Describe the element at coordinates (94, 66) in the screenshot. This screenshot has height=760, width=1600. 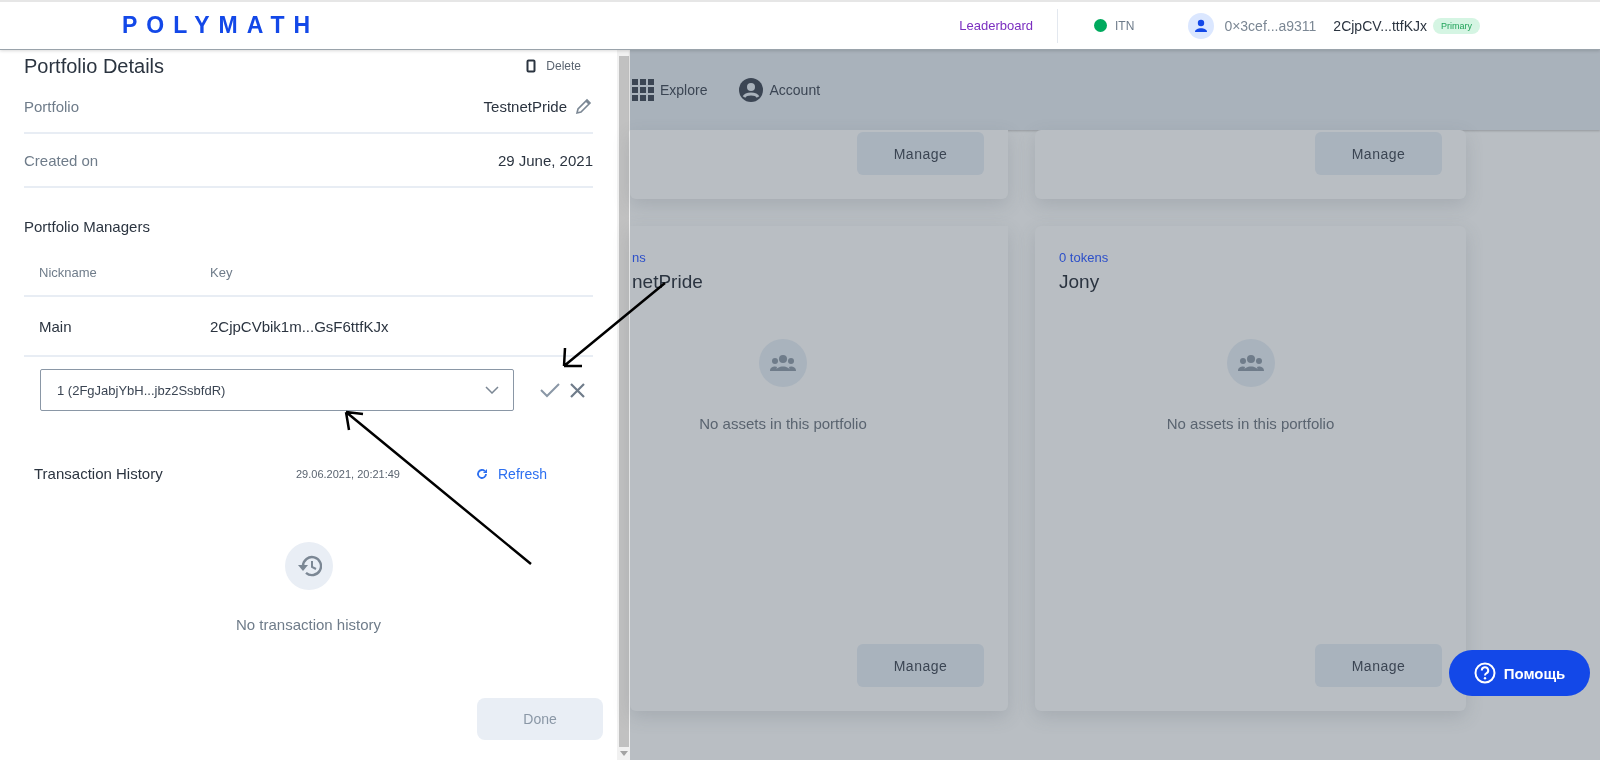
I see `drawer-title: Portfolio Details` at that location.